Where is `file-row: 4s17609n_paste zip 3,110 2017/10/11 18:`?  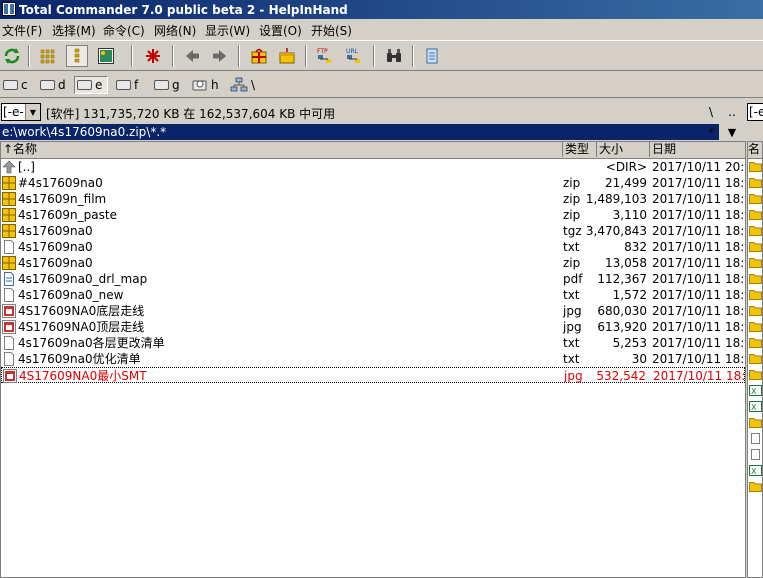
file-row: 4s17609n_paste zip 3,110 2017/10/11 18: is located at coordinates (373, 215).